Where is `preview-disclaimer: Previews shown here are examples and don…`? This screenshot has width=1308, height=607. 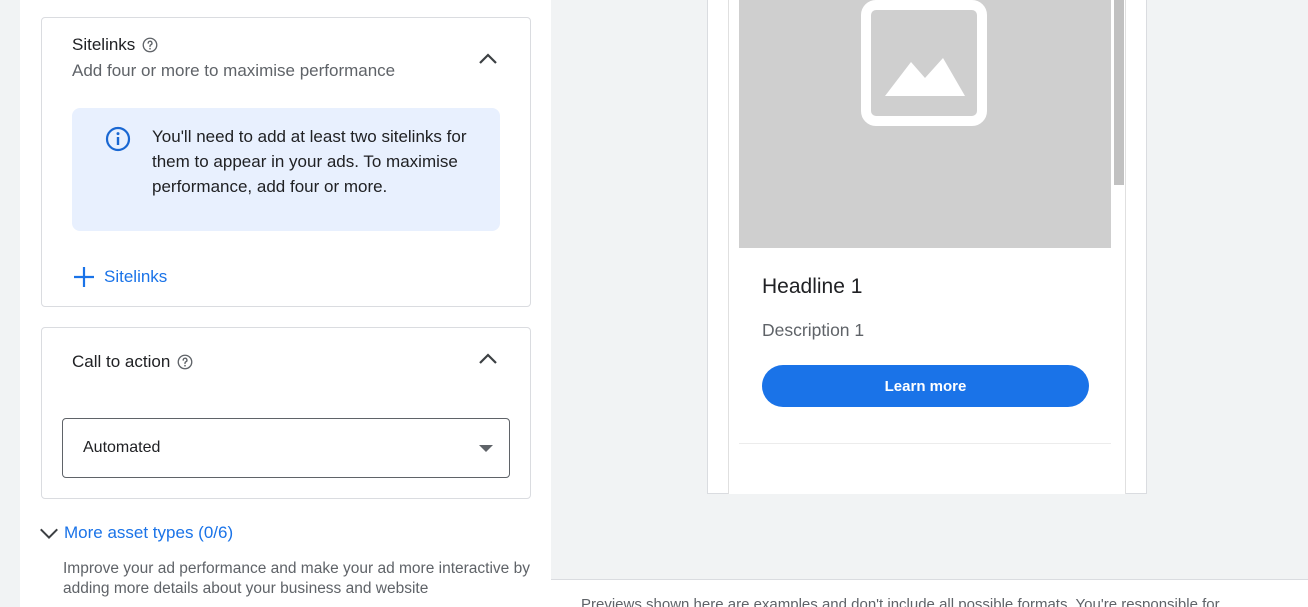
preview-disclaimer: Previews shown here are examples and don… is located at coordinates (900, 601).